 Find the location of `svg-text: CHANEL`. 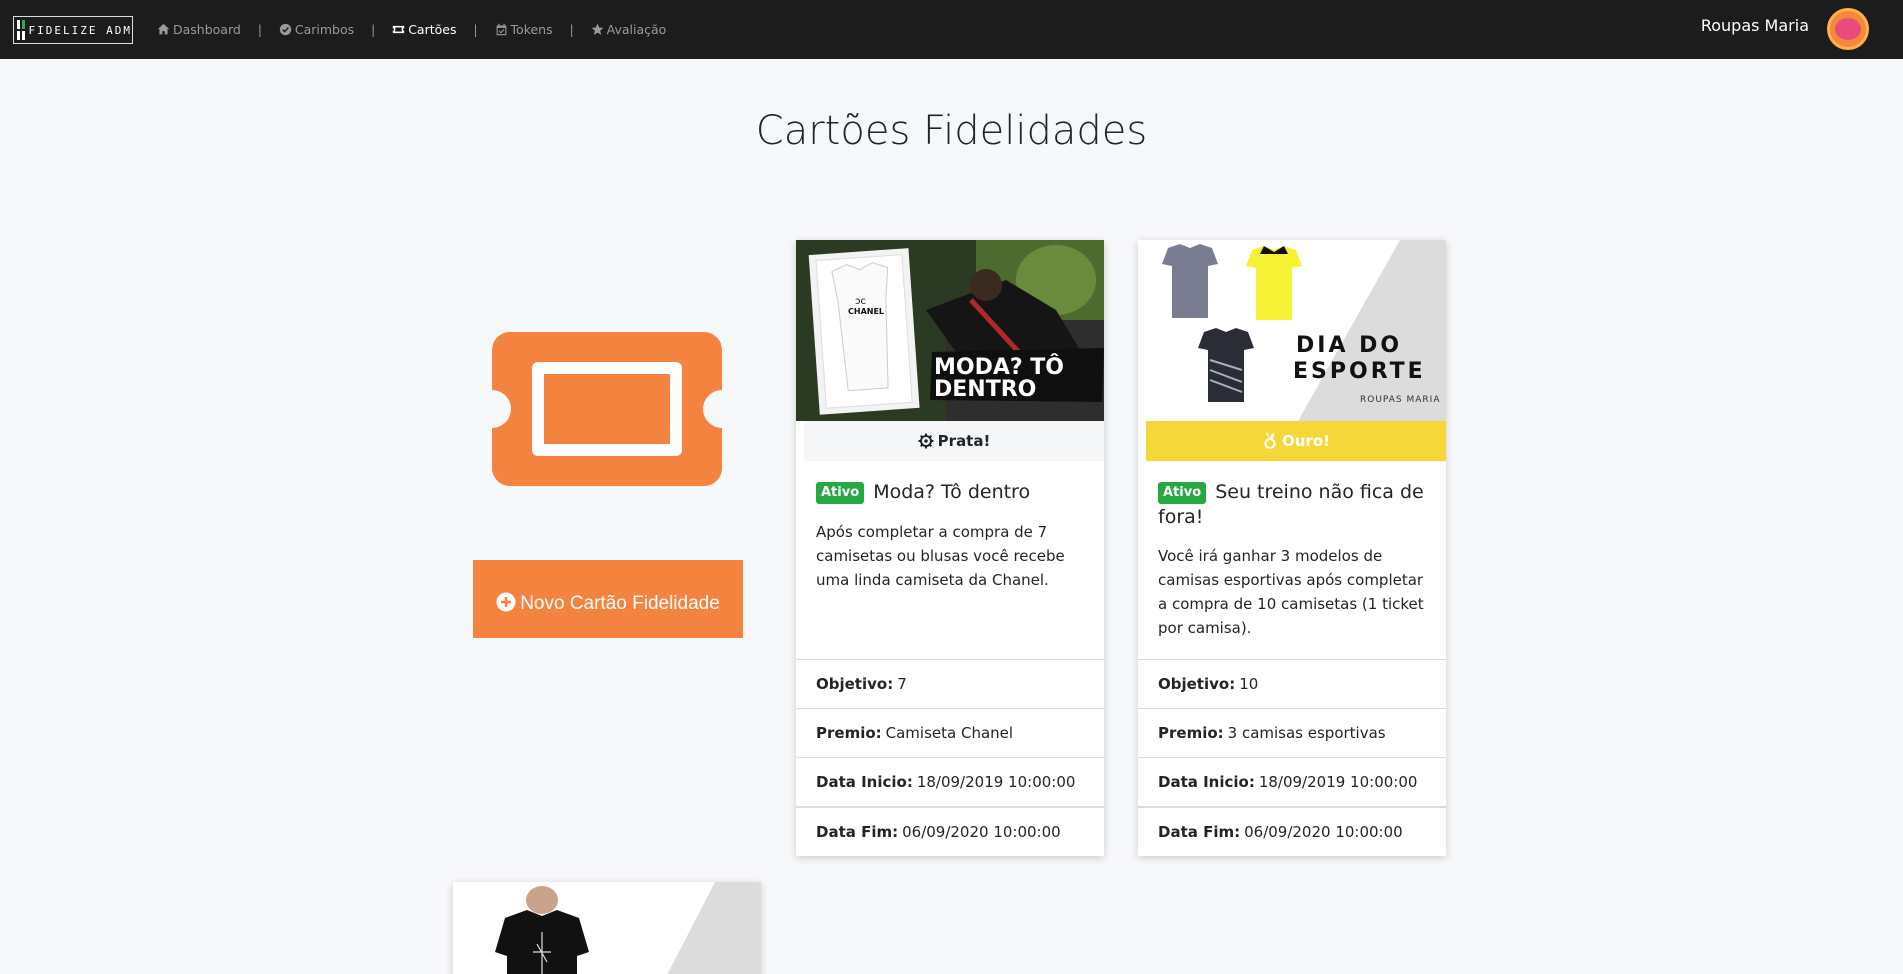

svg-text: CHANEL is located at coordinates (866, 311).